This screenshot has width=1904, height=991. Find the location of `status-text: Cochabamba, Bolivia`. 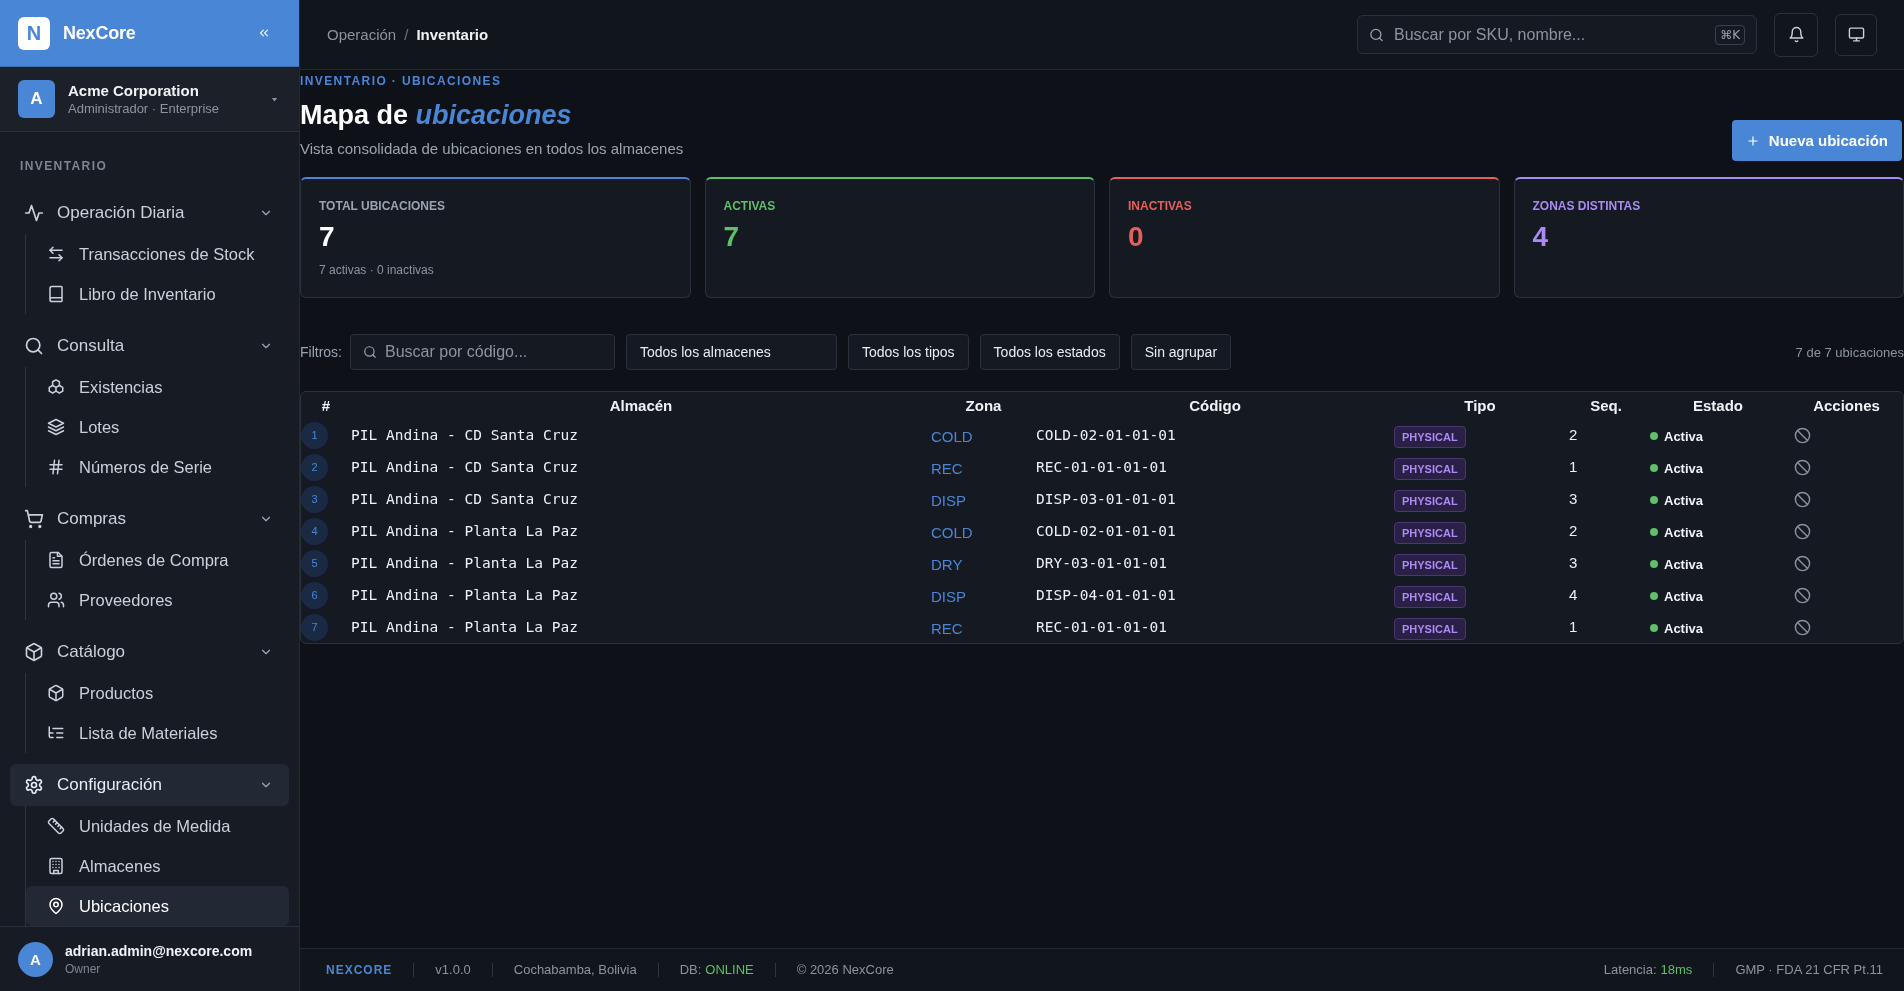

status-text: Cochabamba, Bolivia is located at coordinates (575, 970).